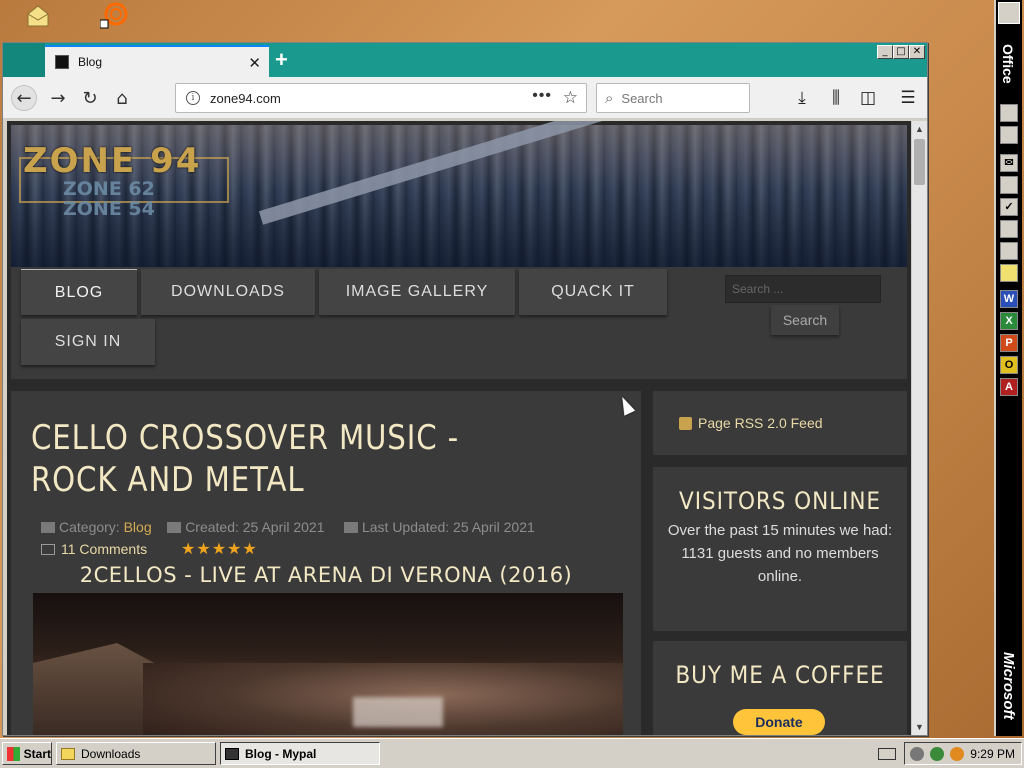 This screenshot has height=768, width=1024. What do you see at coordinates (350, 527) in the screenshot?
I see `calendar-updated-icon` at bounding box center [350, 527].